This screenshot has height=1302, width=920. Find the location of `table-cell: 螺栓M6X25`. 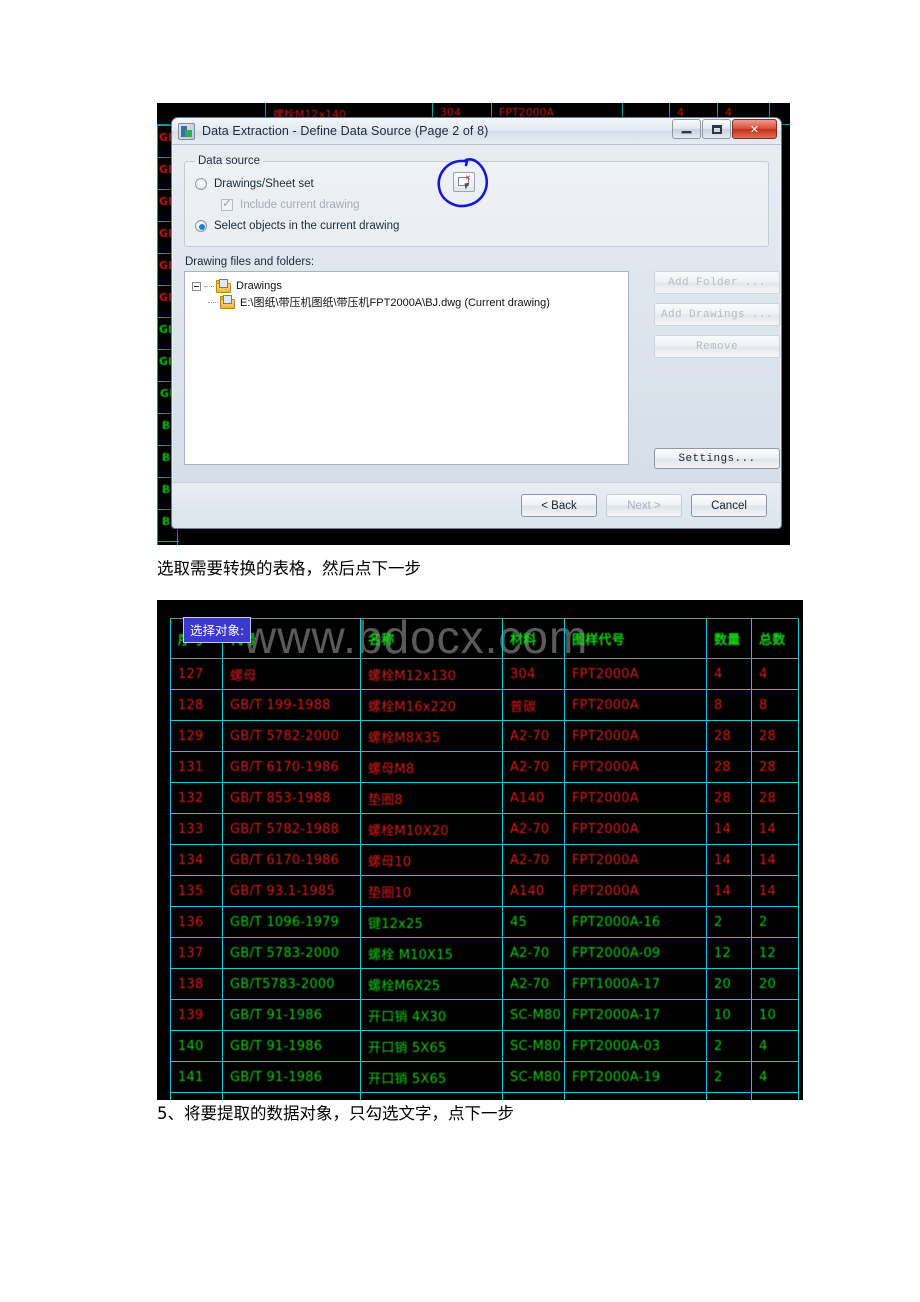

table-cell: 螺栓M6X25 is located at coordinates (431, 984).